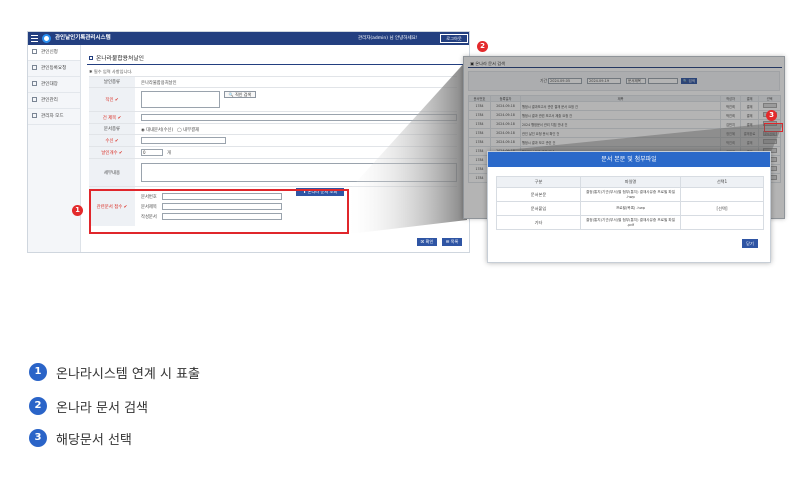 The width and height of the screenshot is (804, 492). What do you see at coordinates (94, 440) in the screenshot?
I see `legend-text-3: 해당문서 선택` at bounding box center [94, 440].